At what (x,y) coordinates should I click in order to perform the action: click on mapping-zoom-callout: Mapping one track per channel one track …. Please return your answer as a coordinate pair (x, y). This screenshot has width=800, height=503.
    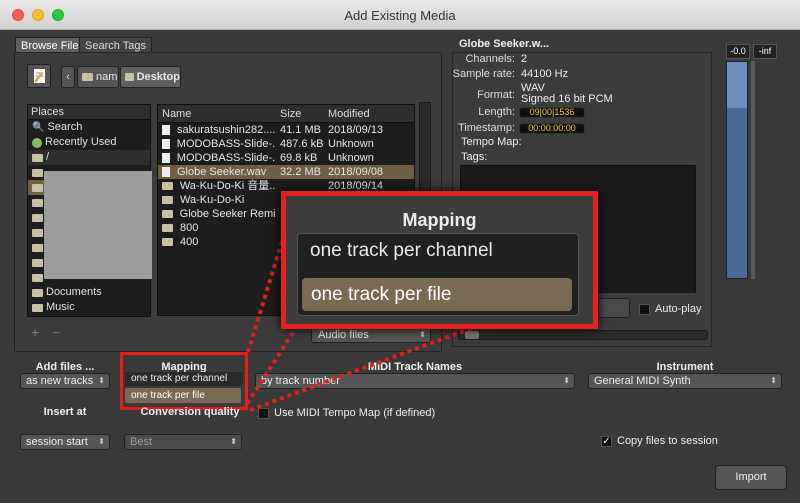
    Looking at the image, I should click on (439, 260).